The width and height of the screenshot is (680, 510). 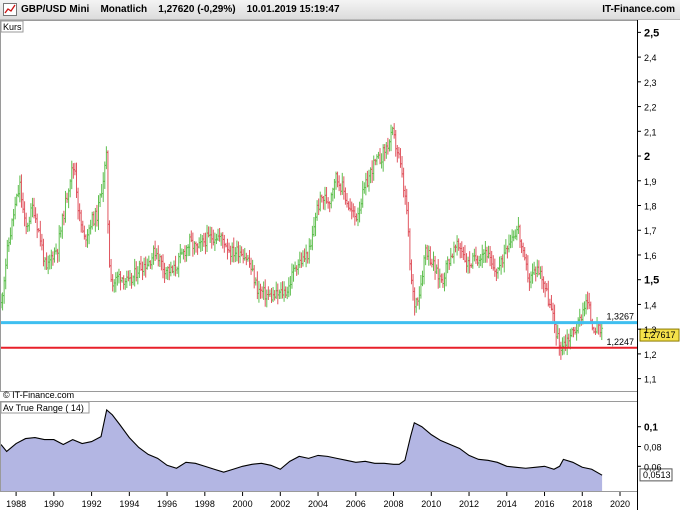 What do you see at coordinates (92, 504) in the screenshot?
I see `x-tick-label: 1992` at bounding box center [92, 504].